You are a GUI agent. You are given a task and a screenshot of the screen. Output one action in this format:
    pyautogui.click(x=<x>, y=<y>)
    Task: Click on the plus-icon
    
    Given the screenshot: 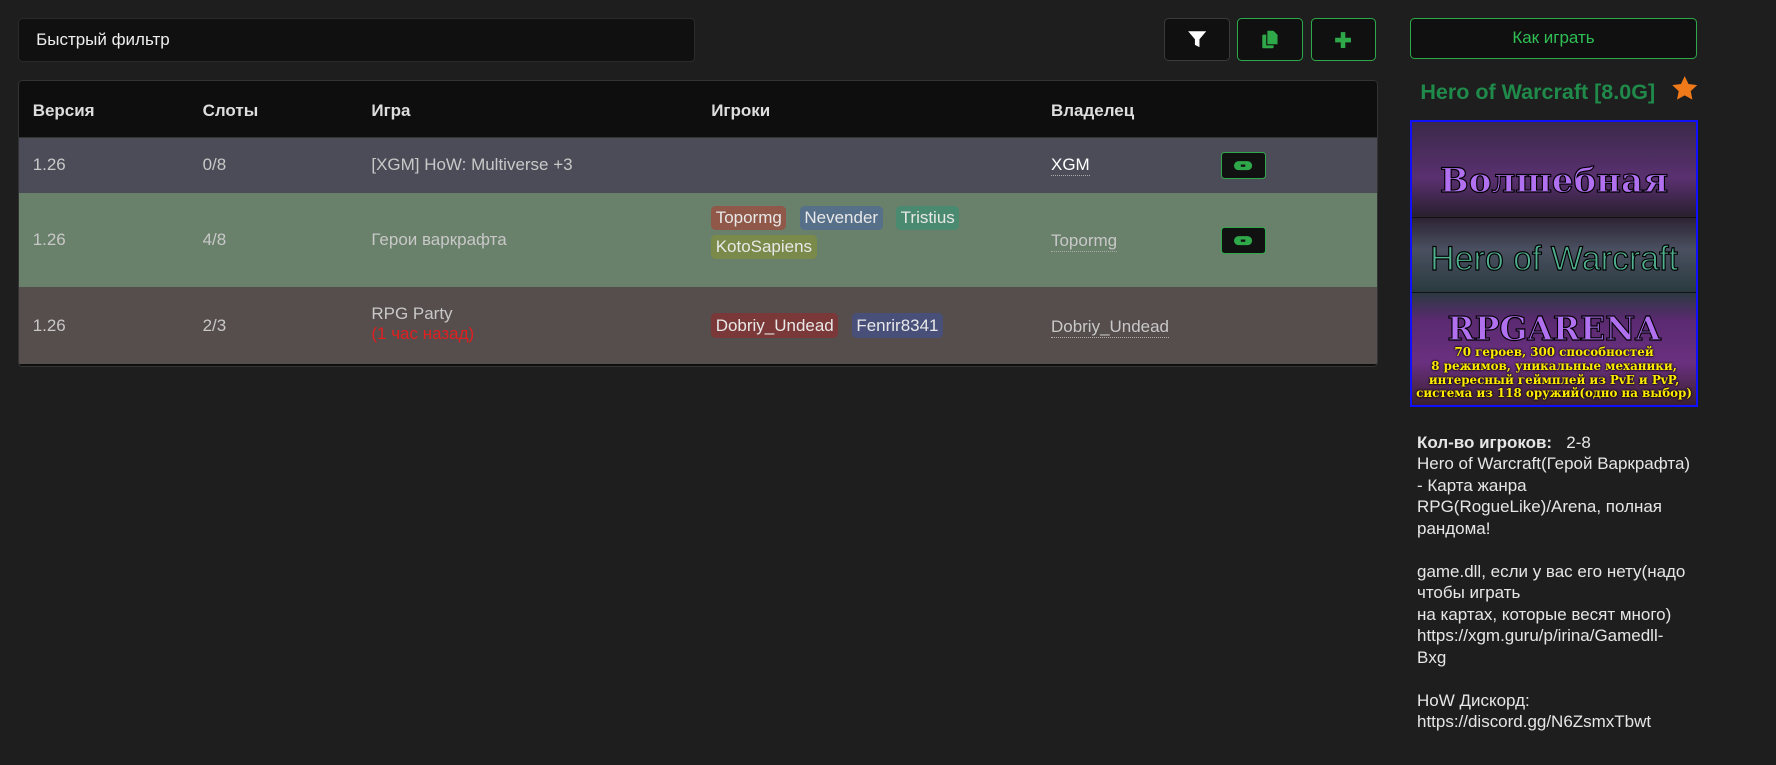 What is the action you would take?
    pyautogui.click(x=1343, y=39)
    